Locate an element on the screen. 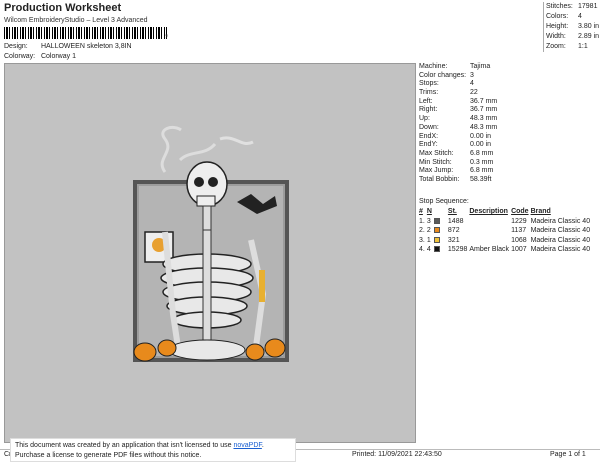 Image resolution: width=600 pixels, height=464 pixels. stitch-count: 321 is located at coordinates (453, 240).